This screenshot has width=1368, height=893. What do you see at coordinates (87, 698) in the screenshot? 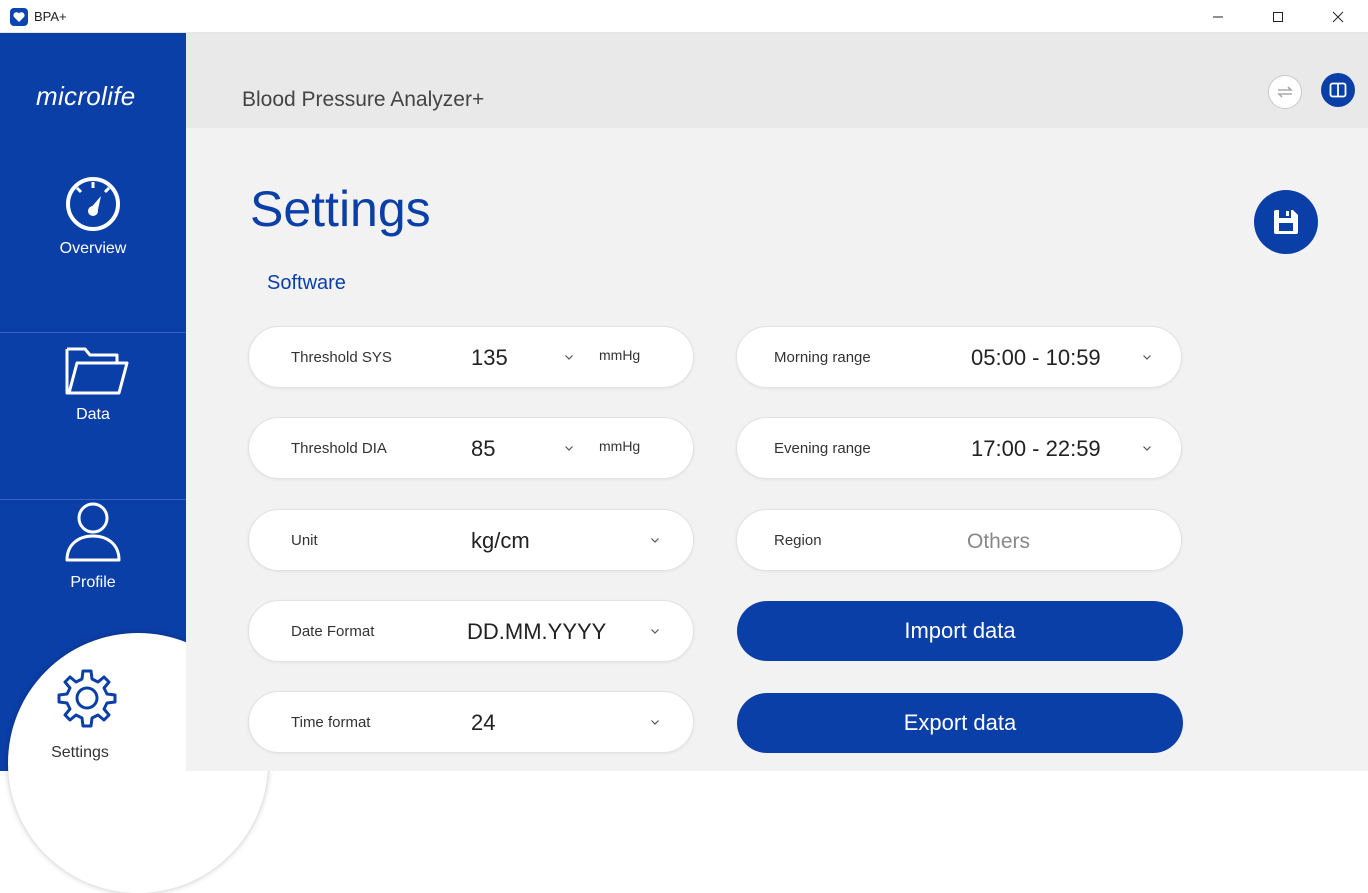
I see `gear-icon` at bounding box center [87, 698].